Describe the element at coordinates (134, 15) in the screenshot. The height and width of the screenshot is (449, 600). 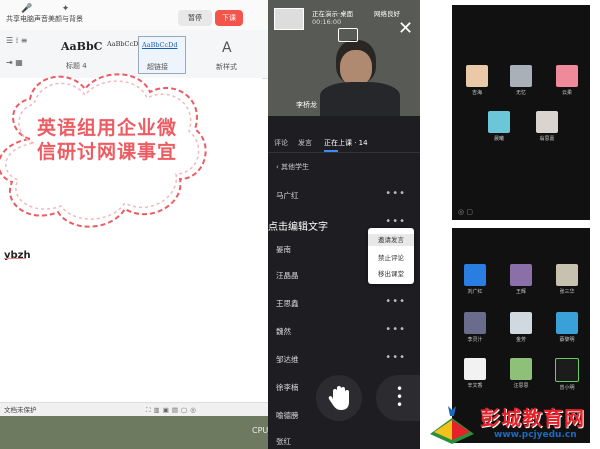
I see `class-toolbar: 🎤 共享电脑声音 ✦ 美颜与背景 暂停 下课` at that location.